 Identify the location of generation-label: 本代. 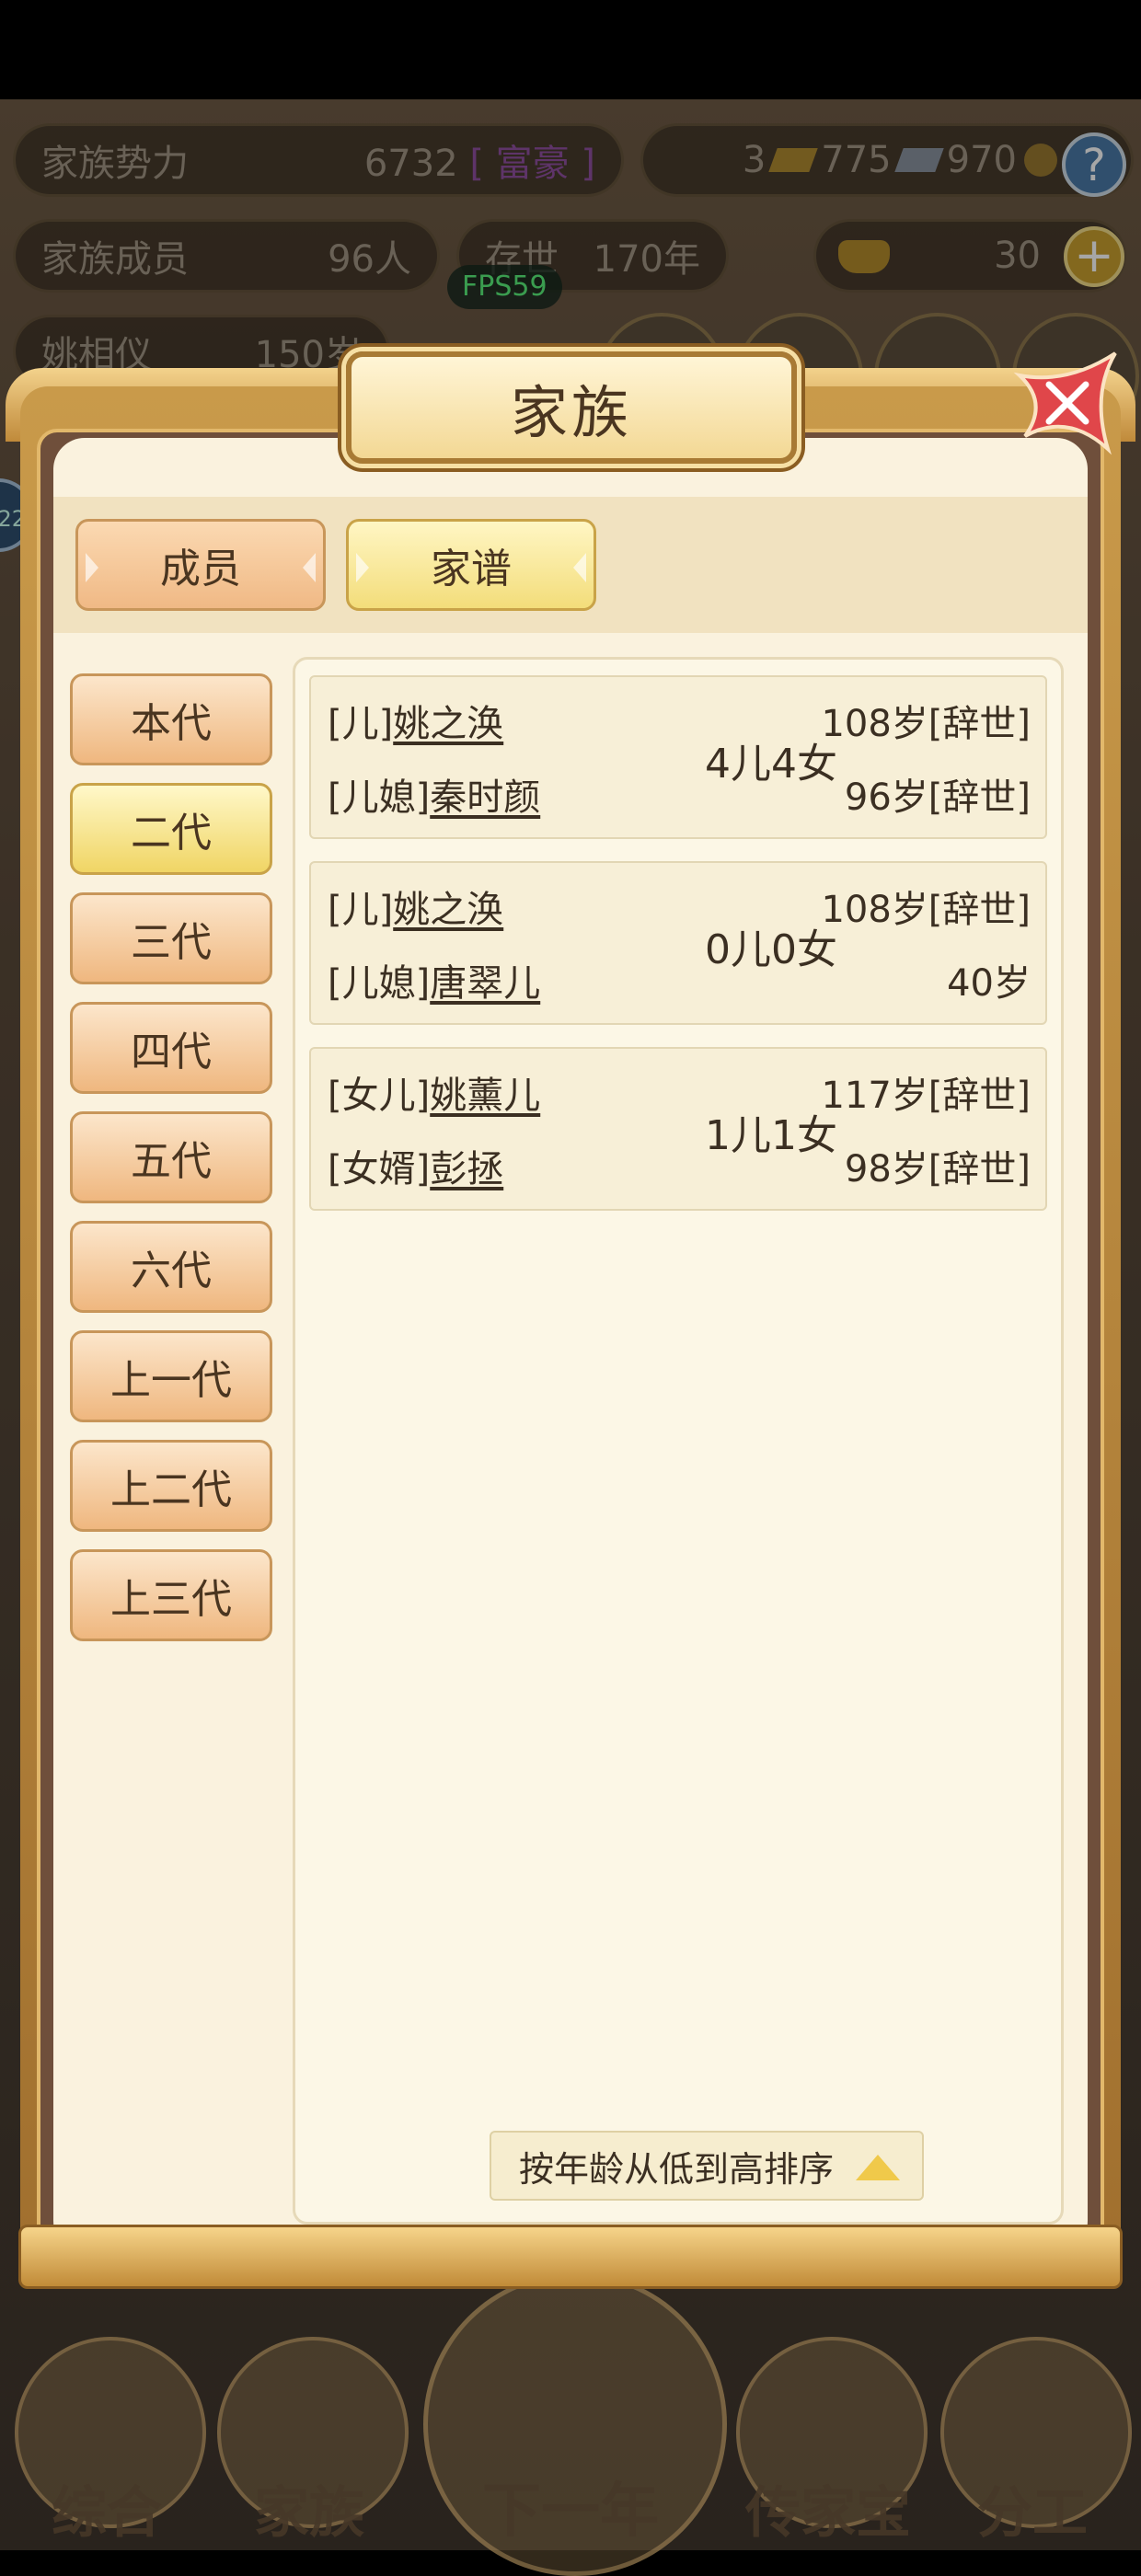
(171, 723).